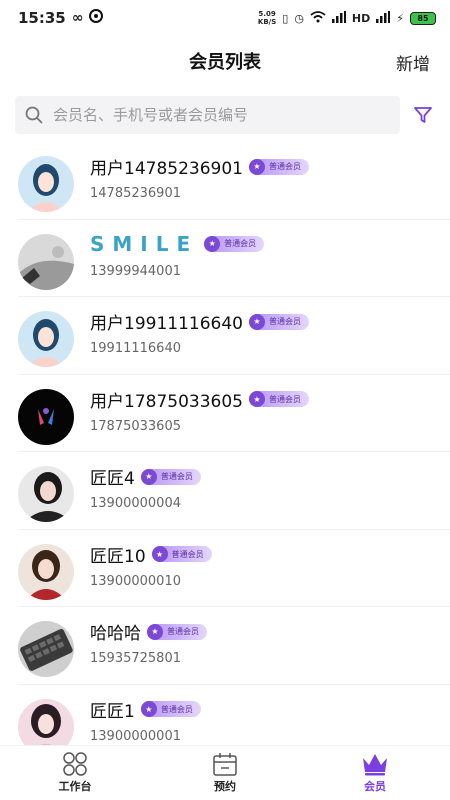  What do you see at coordinates (115, 634) in the screenshot?
I see `member-name: 哈哈哈` at bounding box center [115, 634].